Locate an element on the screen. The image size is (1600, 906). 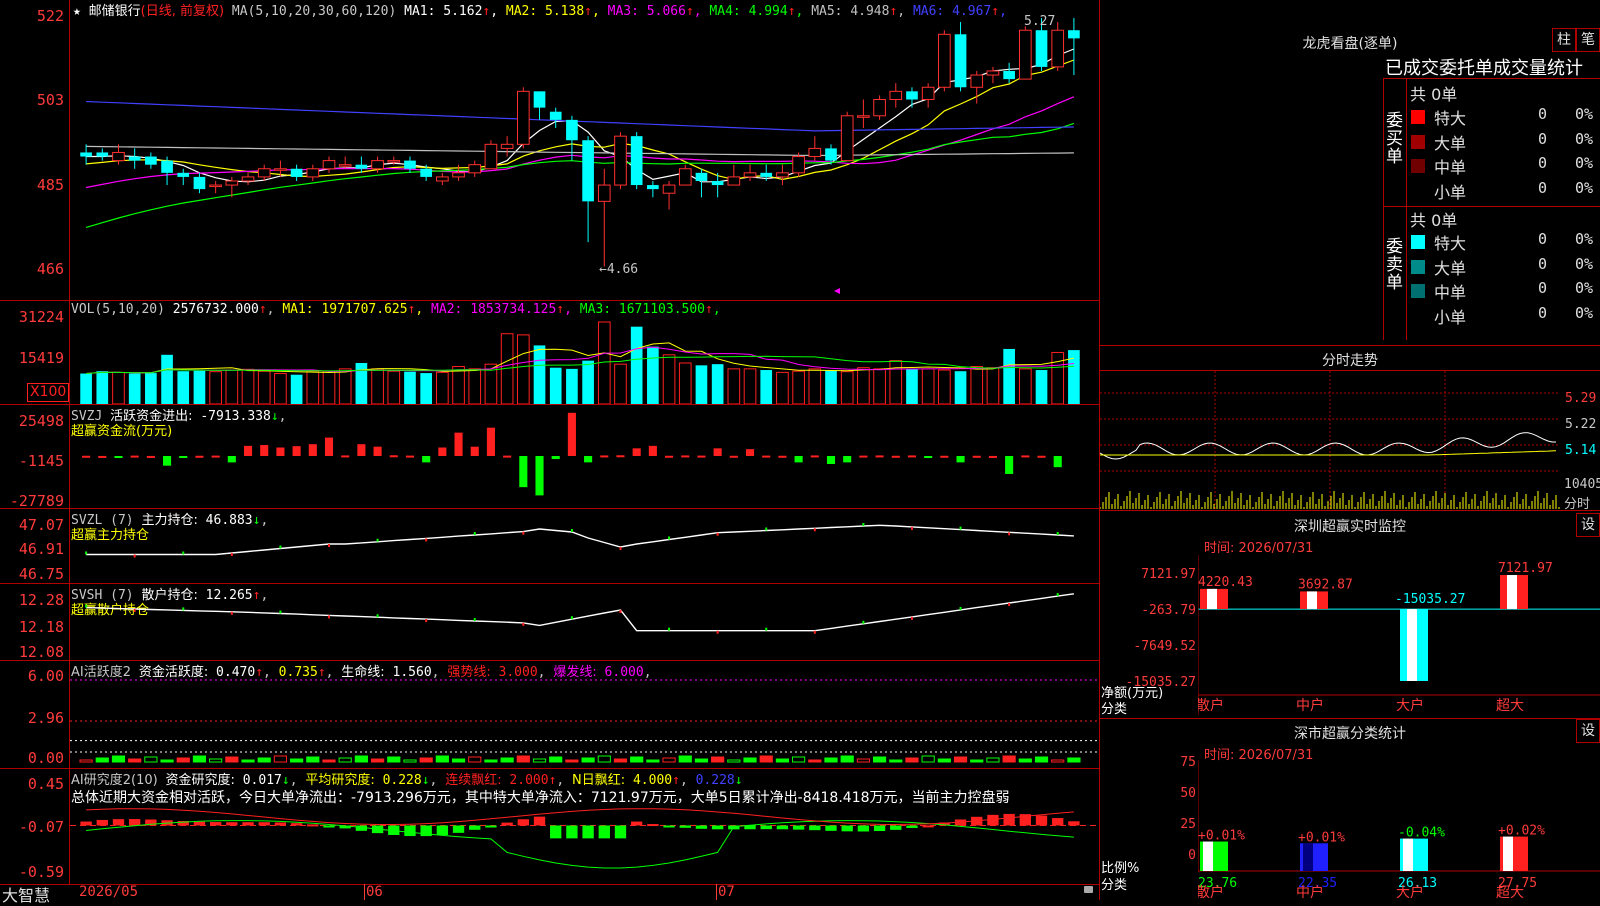
sell-label: 委卖单 is located at coordinates (1394, 265).